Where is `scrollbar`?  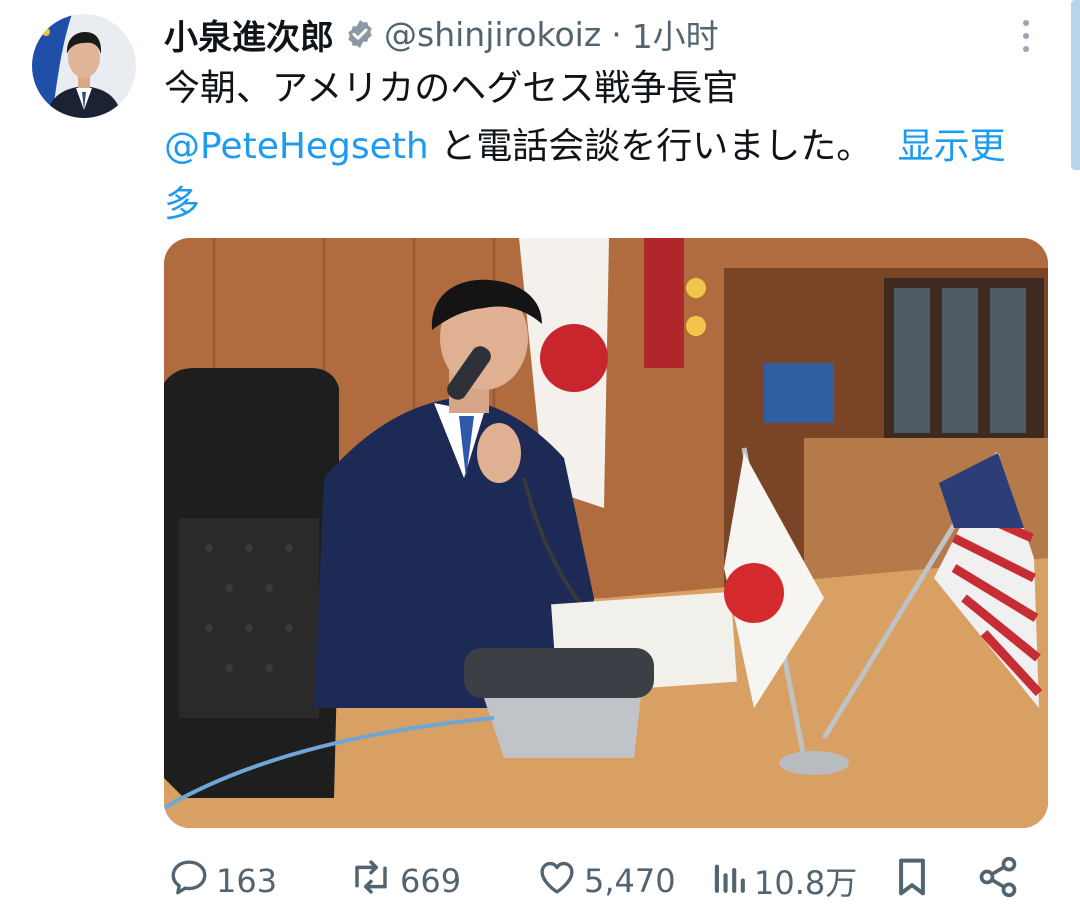
scrollbar is located at coordinates (1075, 85).